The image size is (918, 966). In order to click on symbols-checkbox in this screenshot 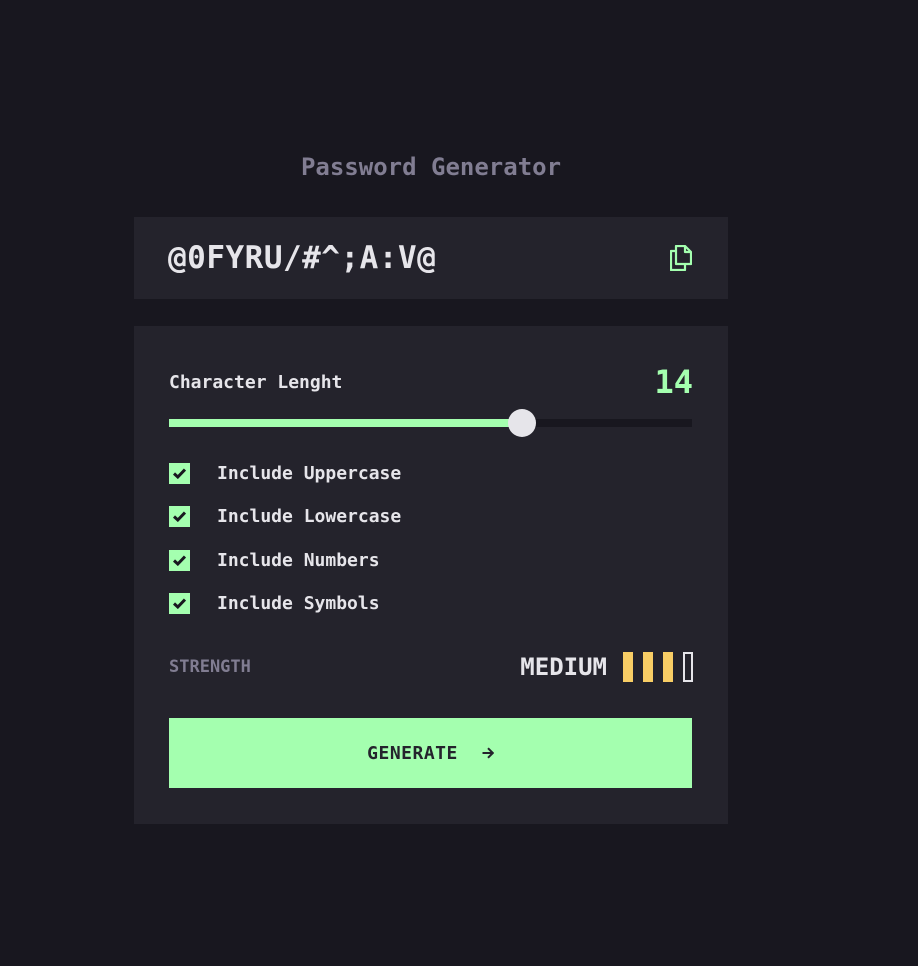, I will do `click(179, 603)`.